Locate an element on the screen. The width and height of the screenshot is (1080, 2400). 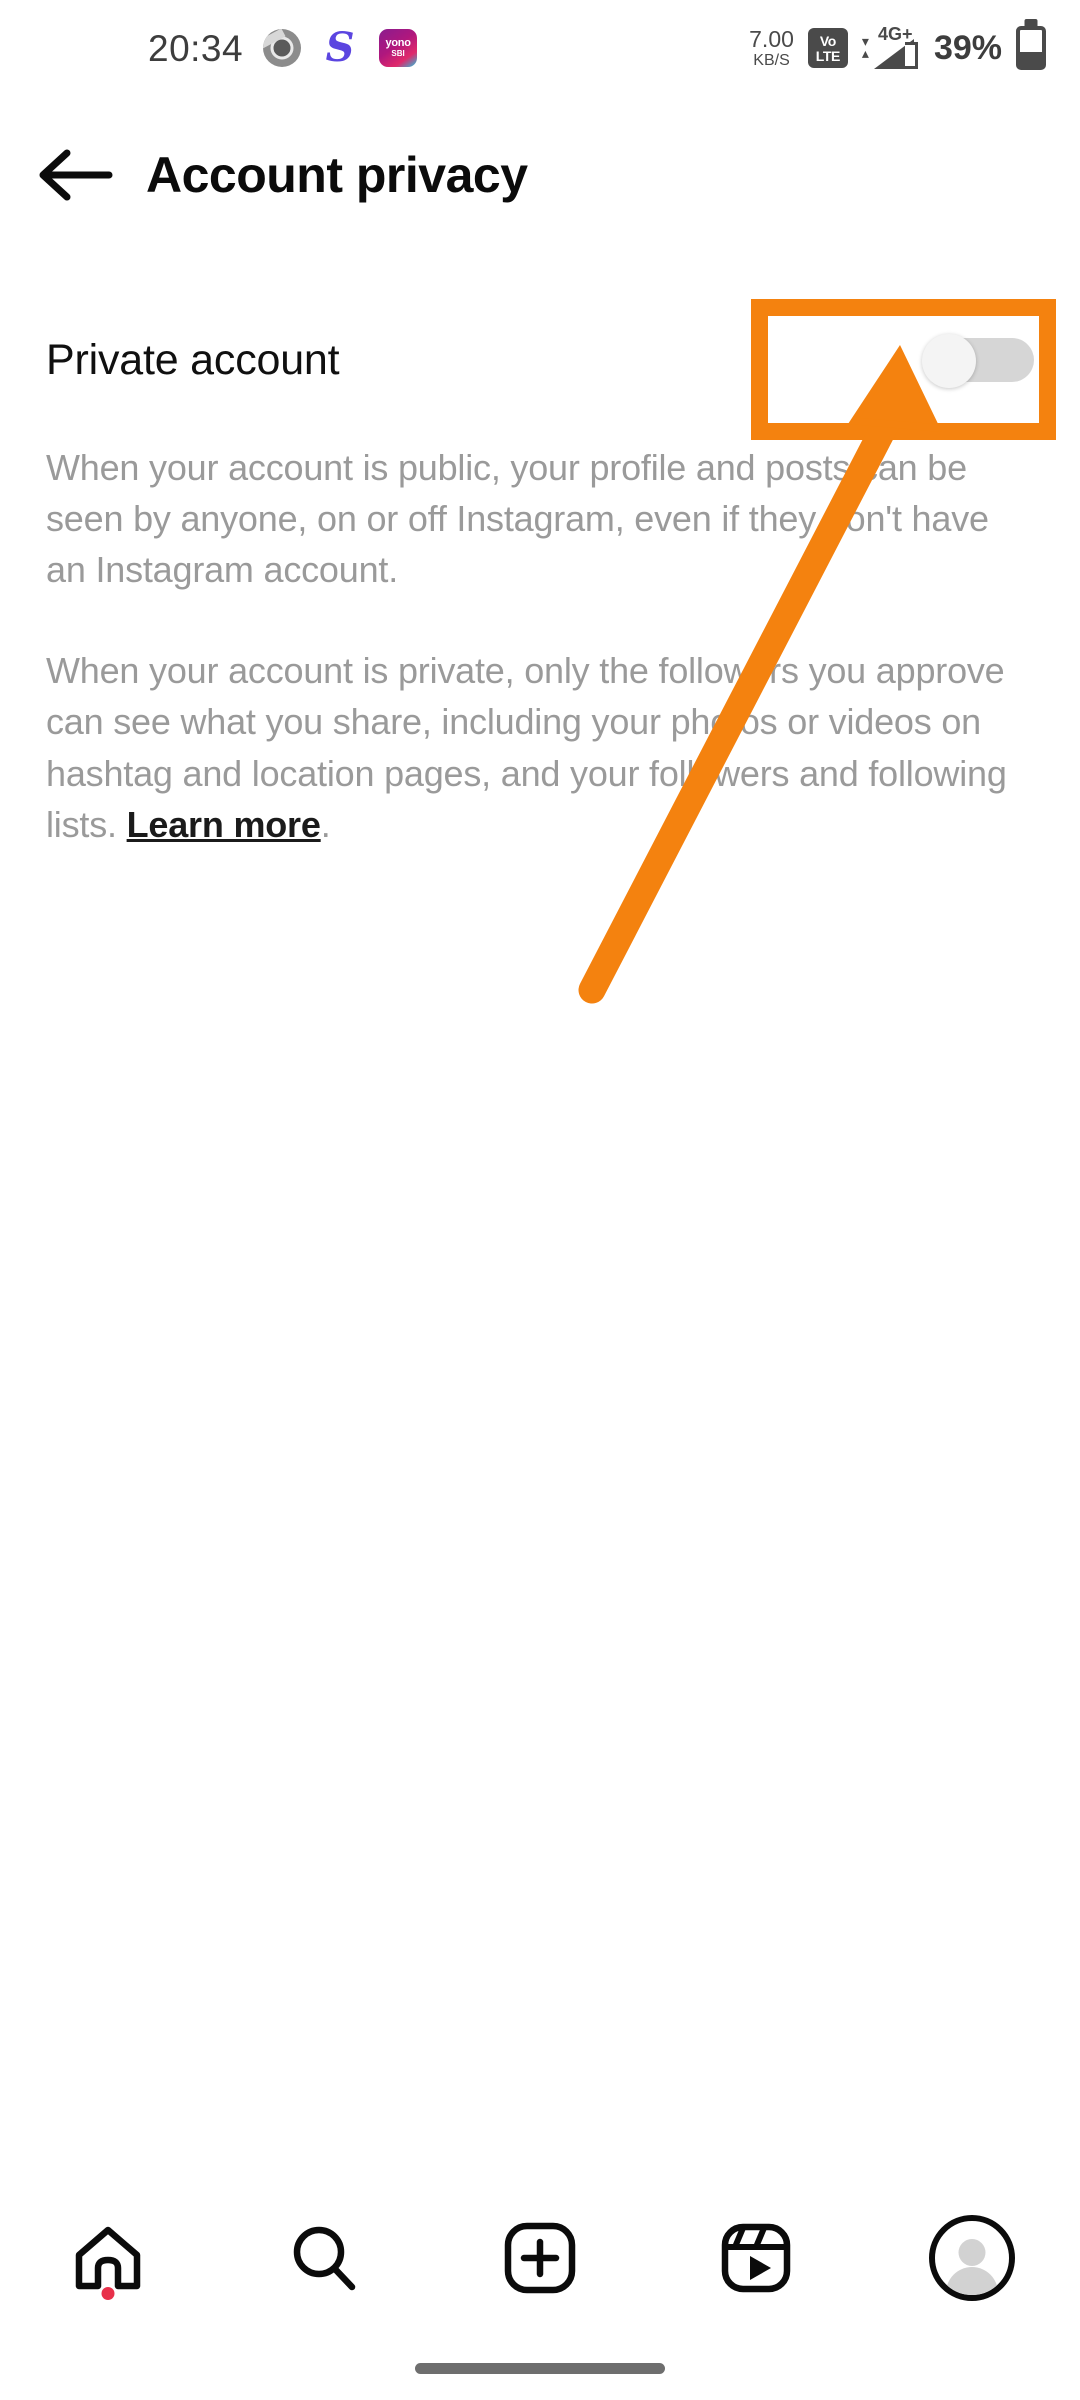
private-account-label: Private account is located at coordinates (193, 359).